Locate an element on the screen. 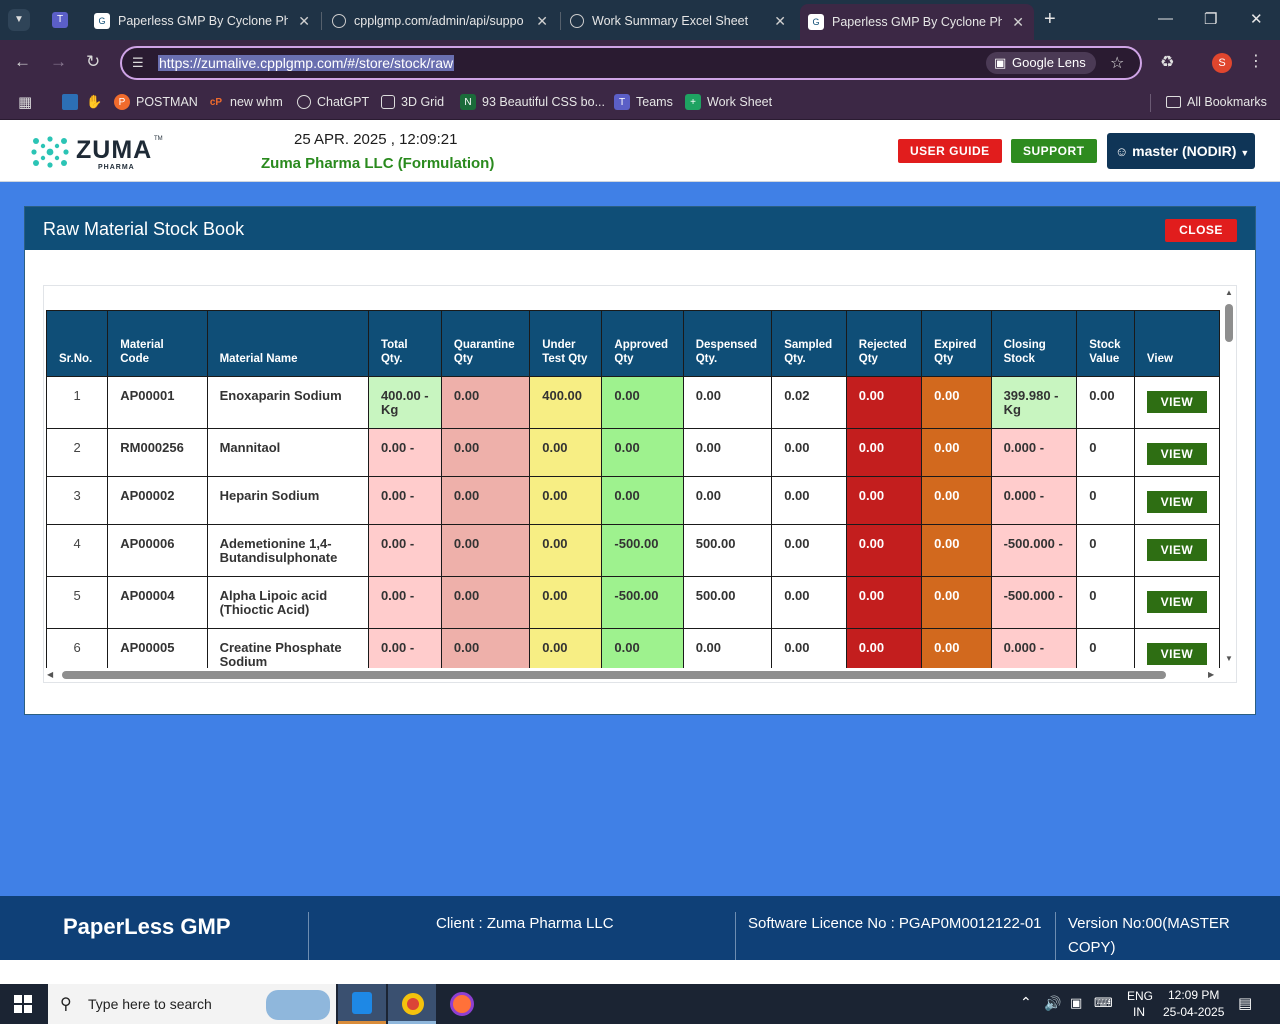 The image size is (1280, 1024). bookmark-new-whm: cP new whm is located at coordinates (245, 102).